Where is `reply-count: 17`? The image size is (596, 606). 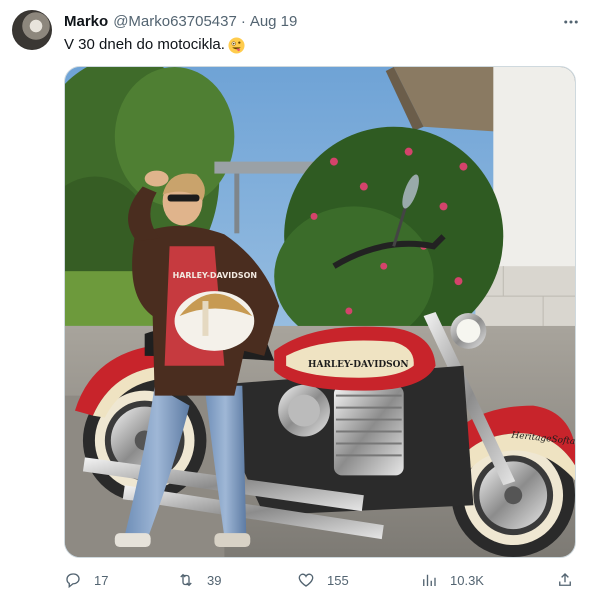 reply-count: 17 is located at coordinates (101, 580).